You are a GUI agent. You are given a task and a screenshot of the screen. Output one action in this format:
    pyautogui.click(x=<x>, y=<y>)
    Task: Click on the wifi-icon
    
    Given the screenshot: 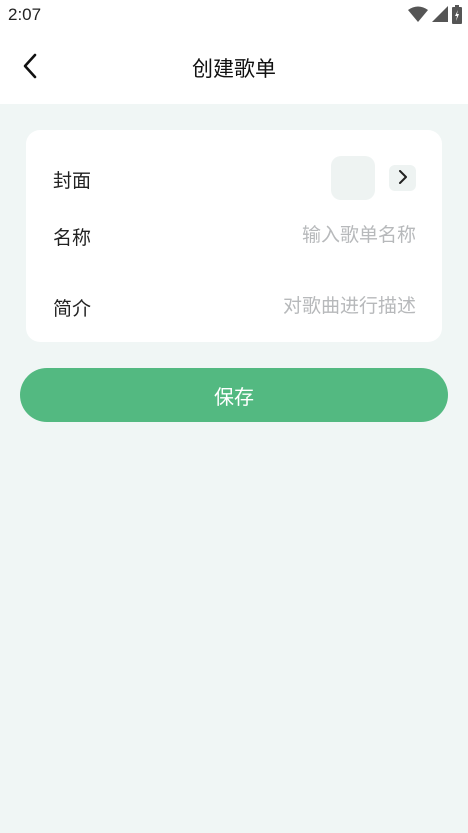 What is the action you would take?
    pyautogui.click(x=418, y=16)
    